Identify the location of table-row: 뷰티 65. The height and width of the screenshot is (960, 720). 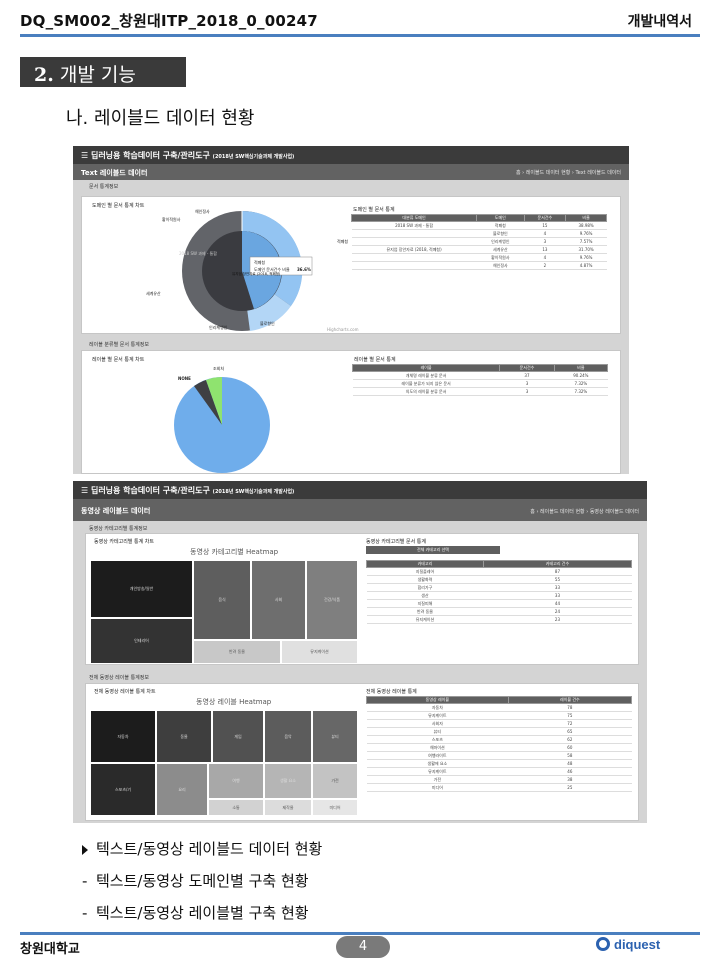
(499, 731).